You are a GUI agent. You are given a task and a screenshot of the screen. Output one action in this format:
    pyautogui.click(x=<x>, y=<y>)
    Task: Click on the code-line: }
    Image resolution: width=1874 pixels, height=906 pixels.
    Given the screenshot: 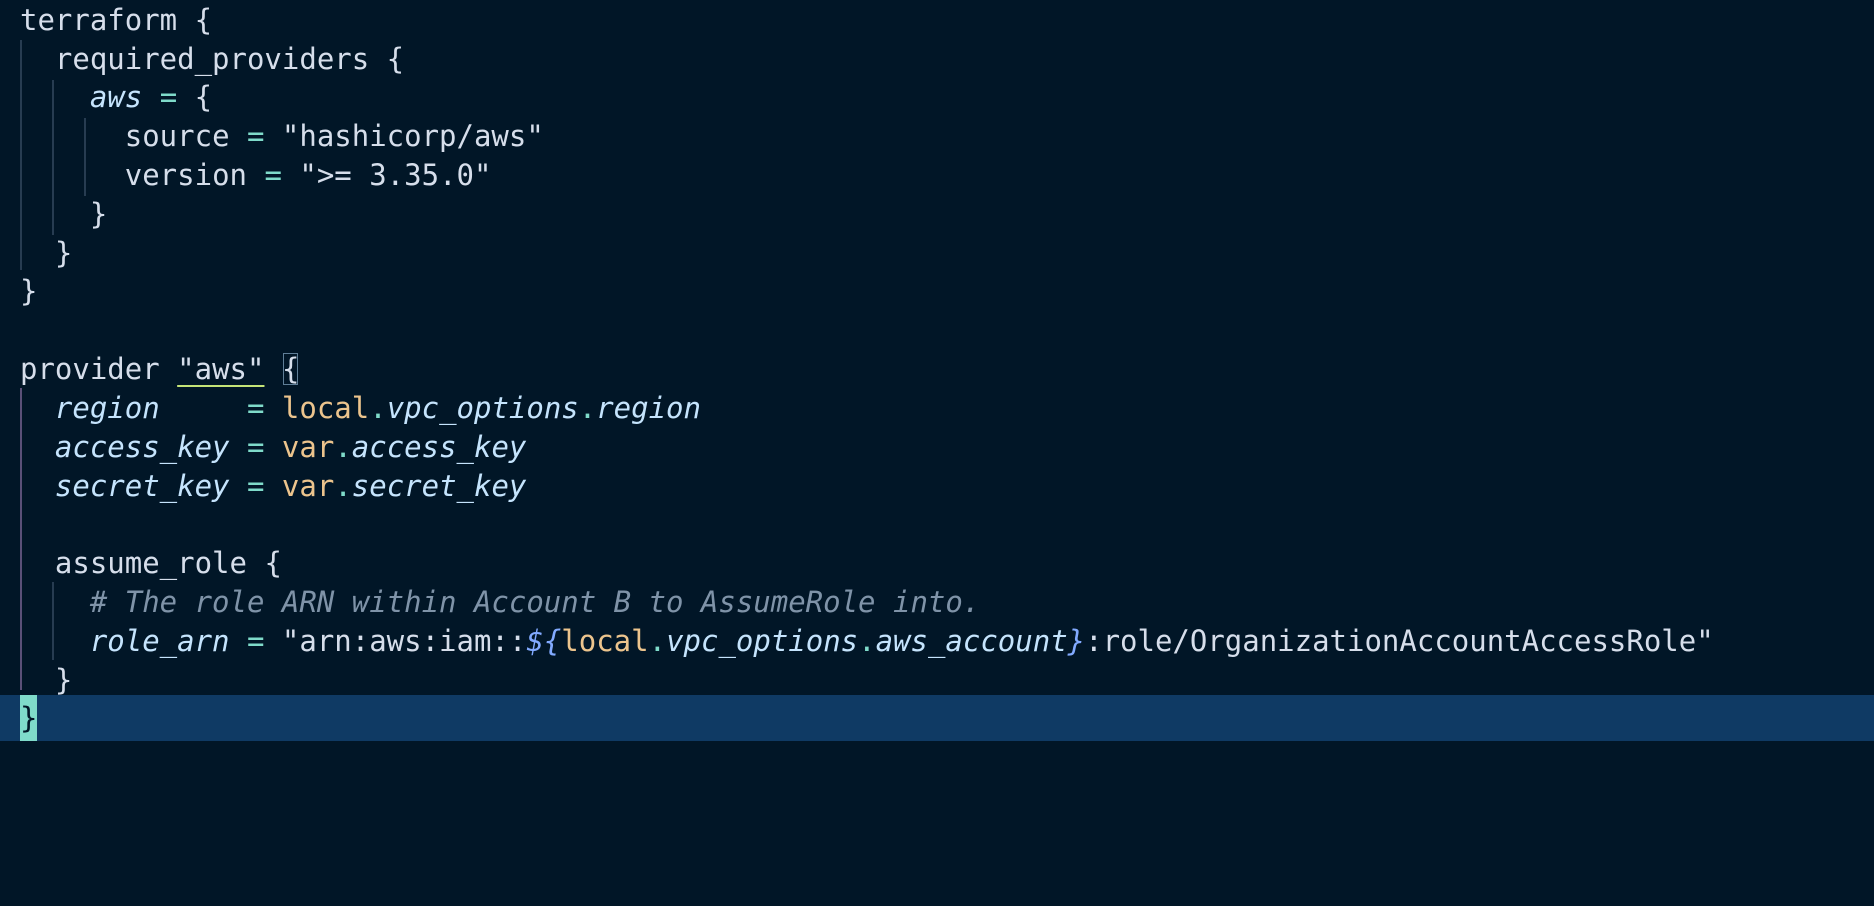 What is the action you would take?
    pyautogui.click(x=28, y=291)
    